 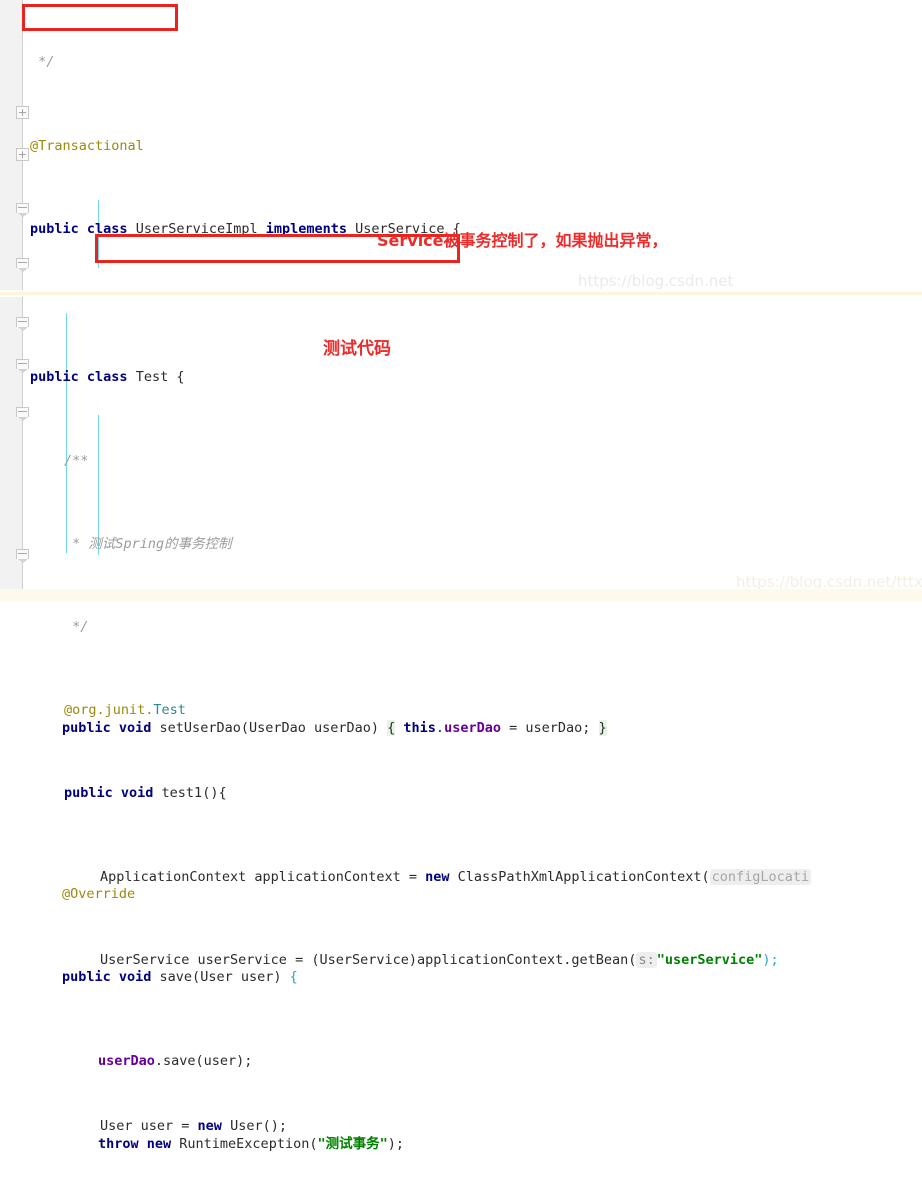 What do you see at coordinates (193, 1126) in the screenshot?
I see `code-line-new-user: User user = new User();` at bounding box center [193, 1126].